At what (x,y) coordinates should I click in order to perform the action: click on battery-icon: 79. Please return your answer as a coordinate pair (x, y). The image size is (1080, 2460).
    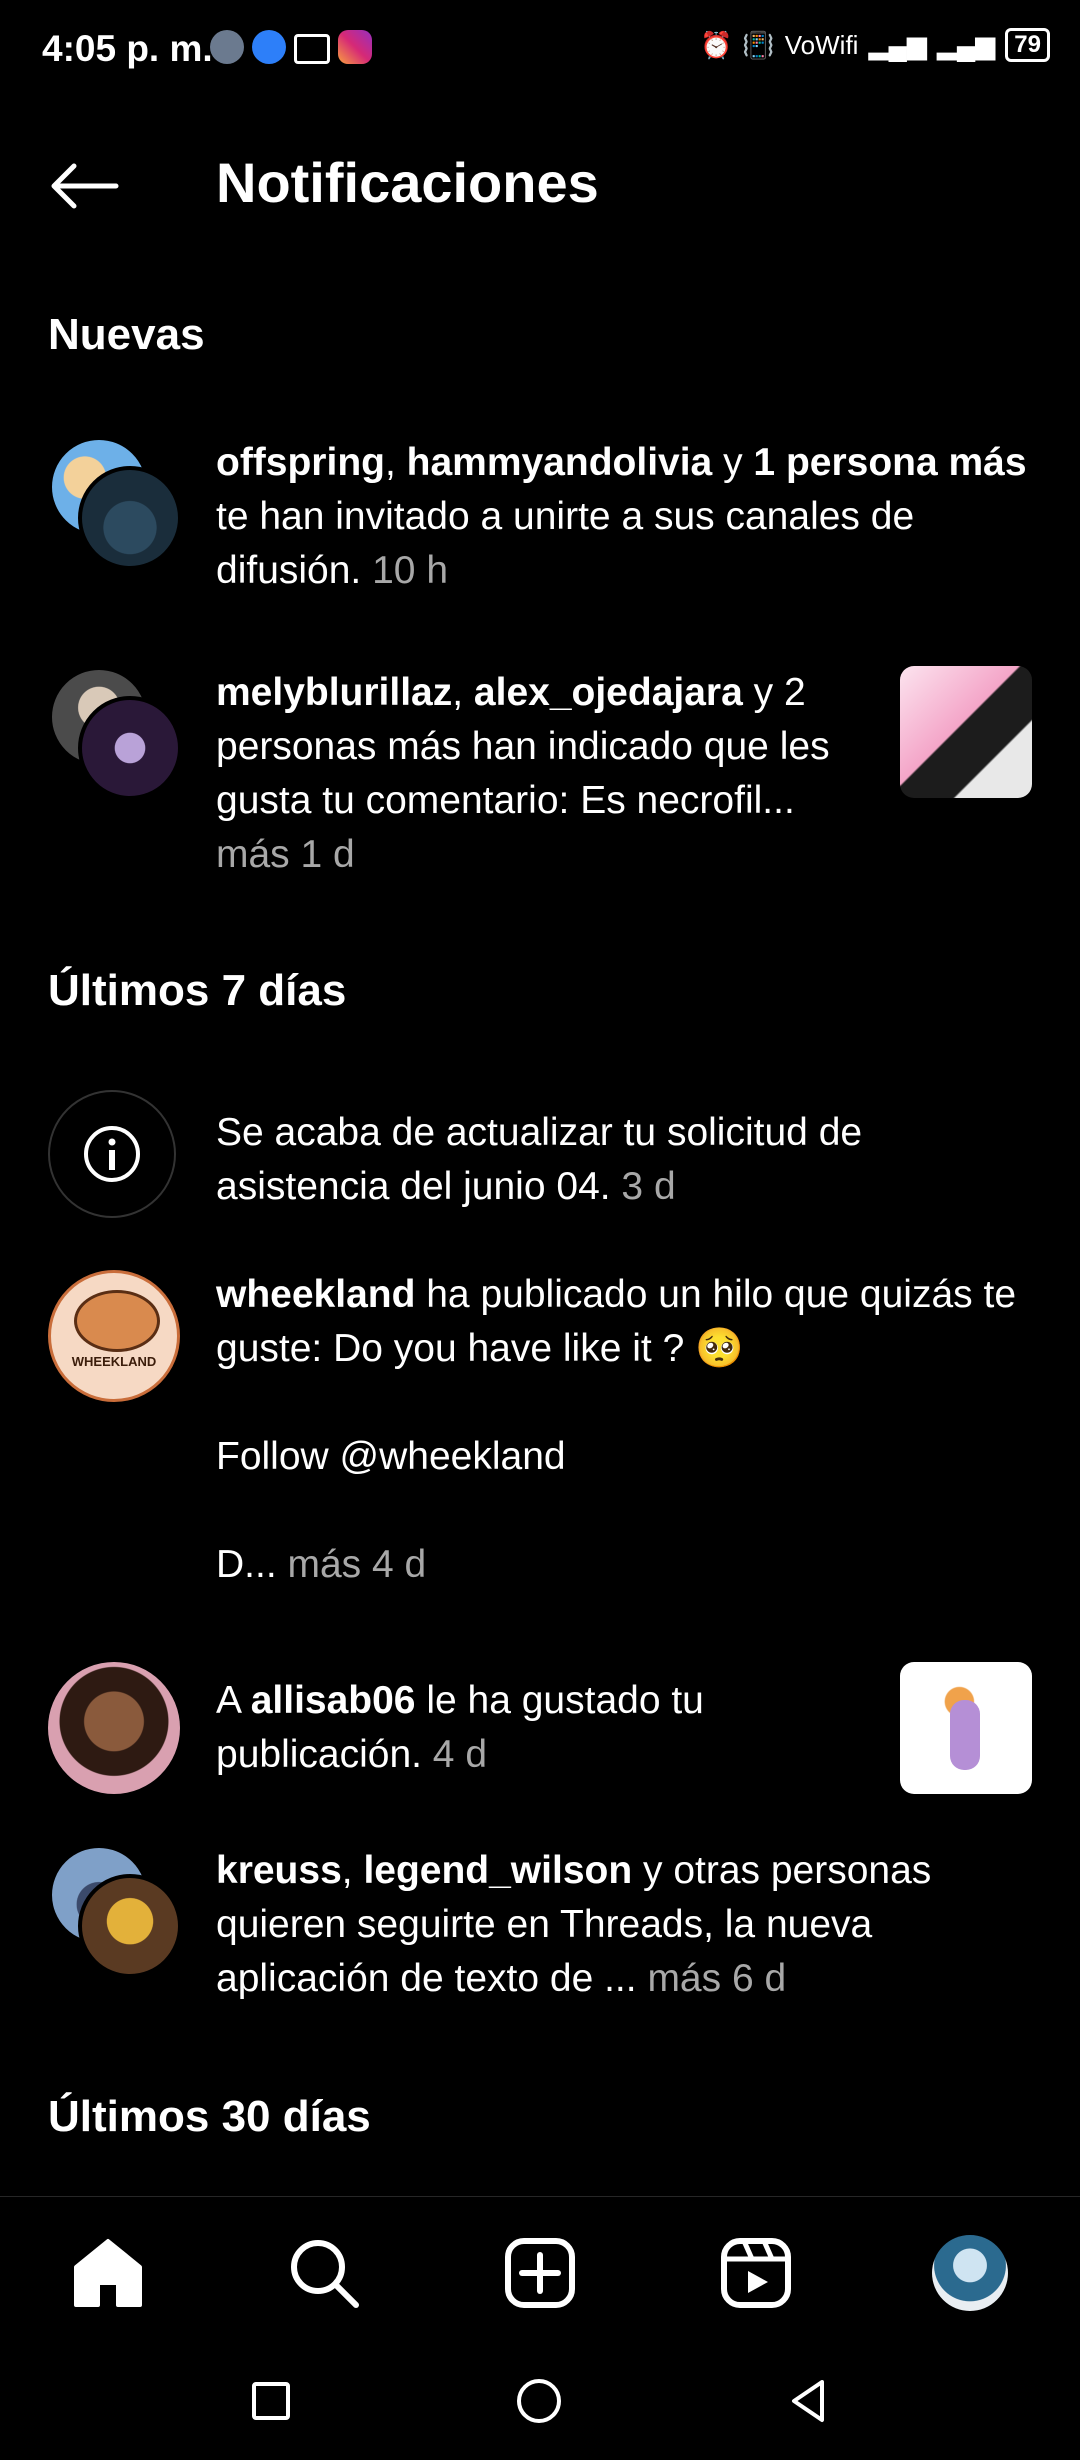
    Looking at the image, I should click on (1027, 45).